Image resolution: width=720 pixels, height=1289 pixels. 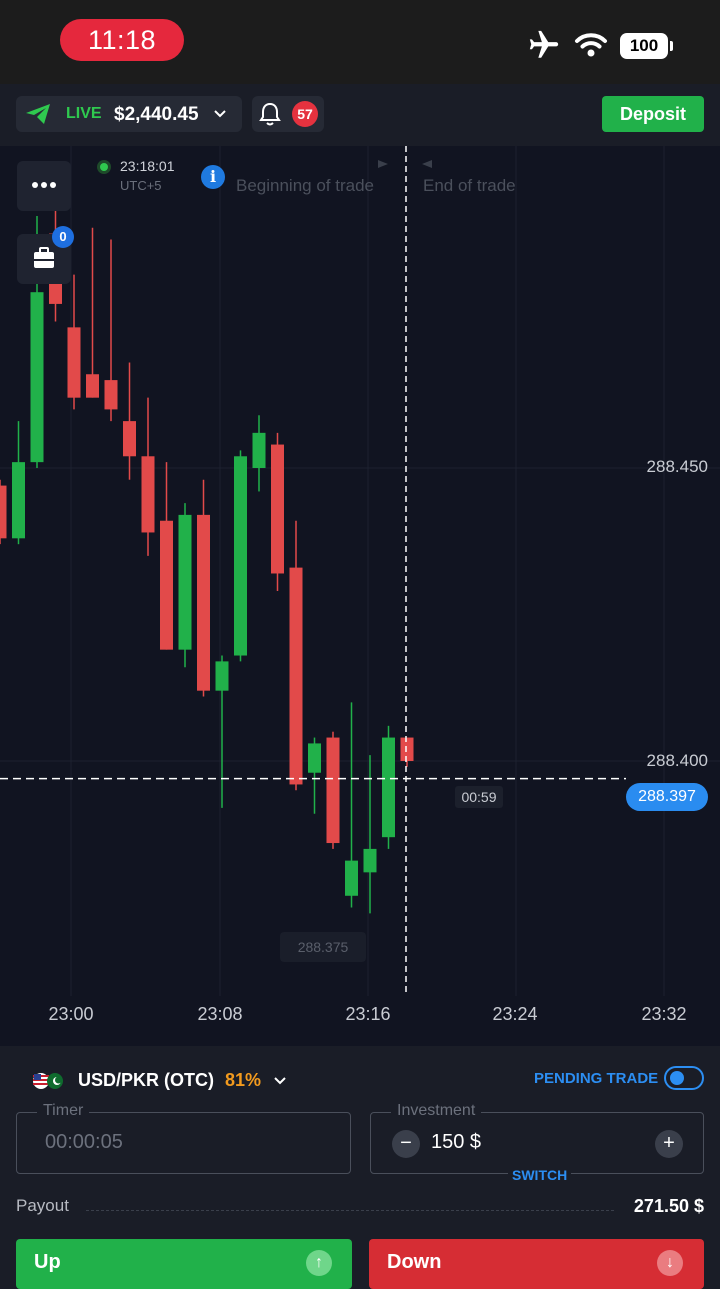 What do you see at coordinates (540, 1175) in the screenshot?
I see `switch-button: SWITCH` at bounding box center [540, 1175].